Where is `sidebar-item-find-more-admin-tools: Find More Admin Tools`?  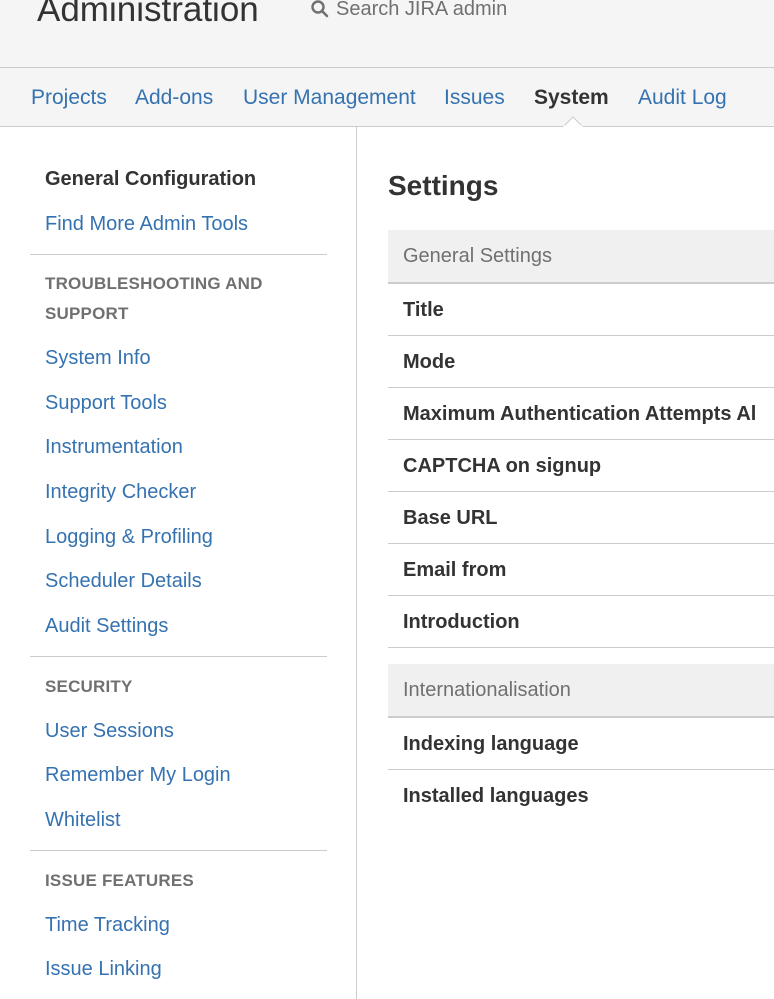 sidebar-item-find-more-admin-tools: Find More Admin Tools is located at coordinates (146, 224).